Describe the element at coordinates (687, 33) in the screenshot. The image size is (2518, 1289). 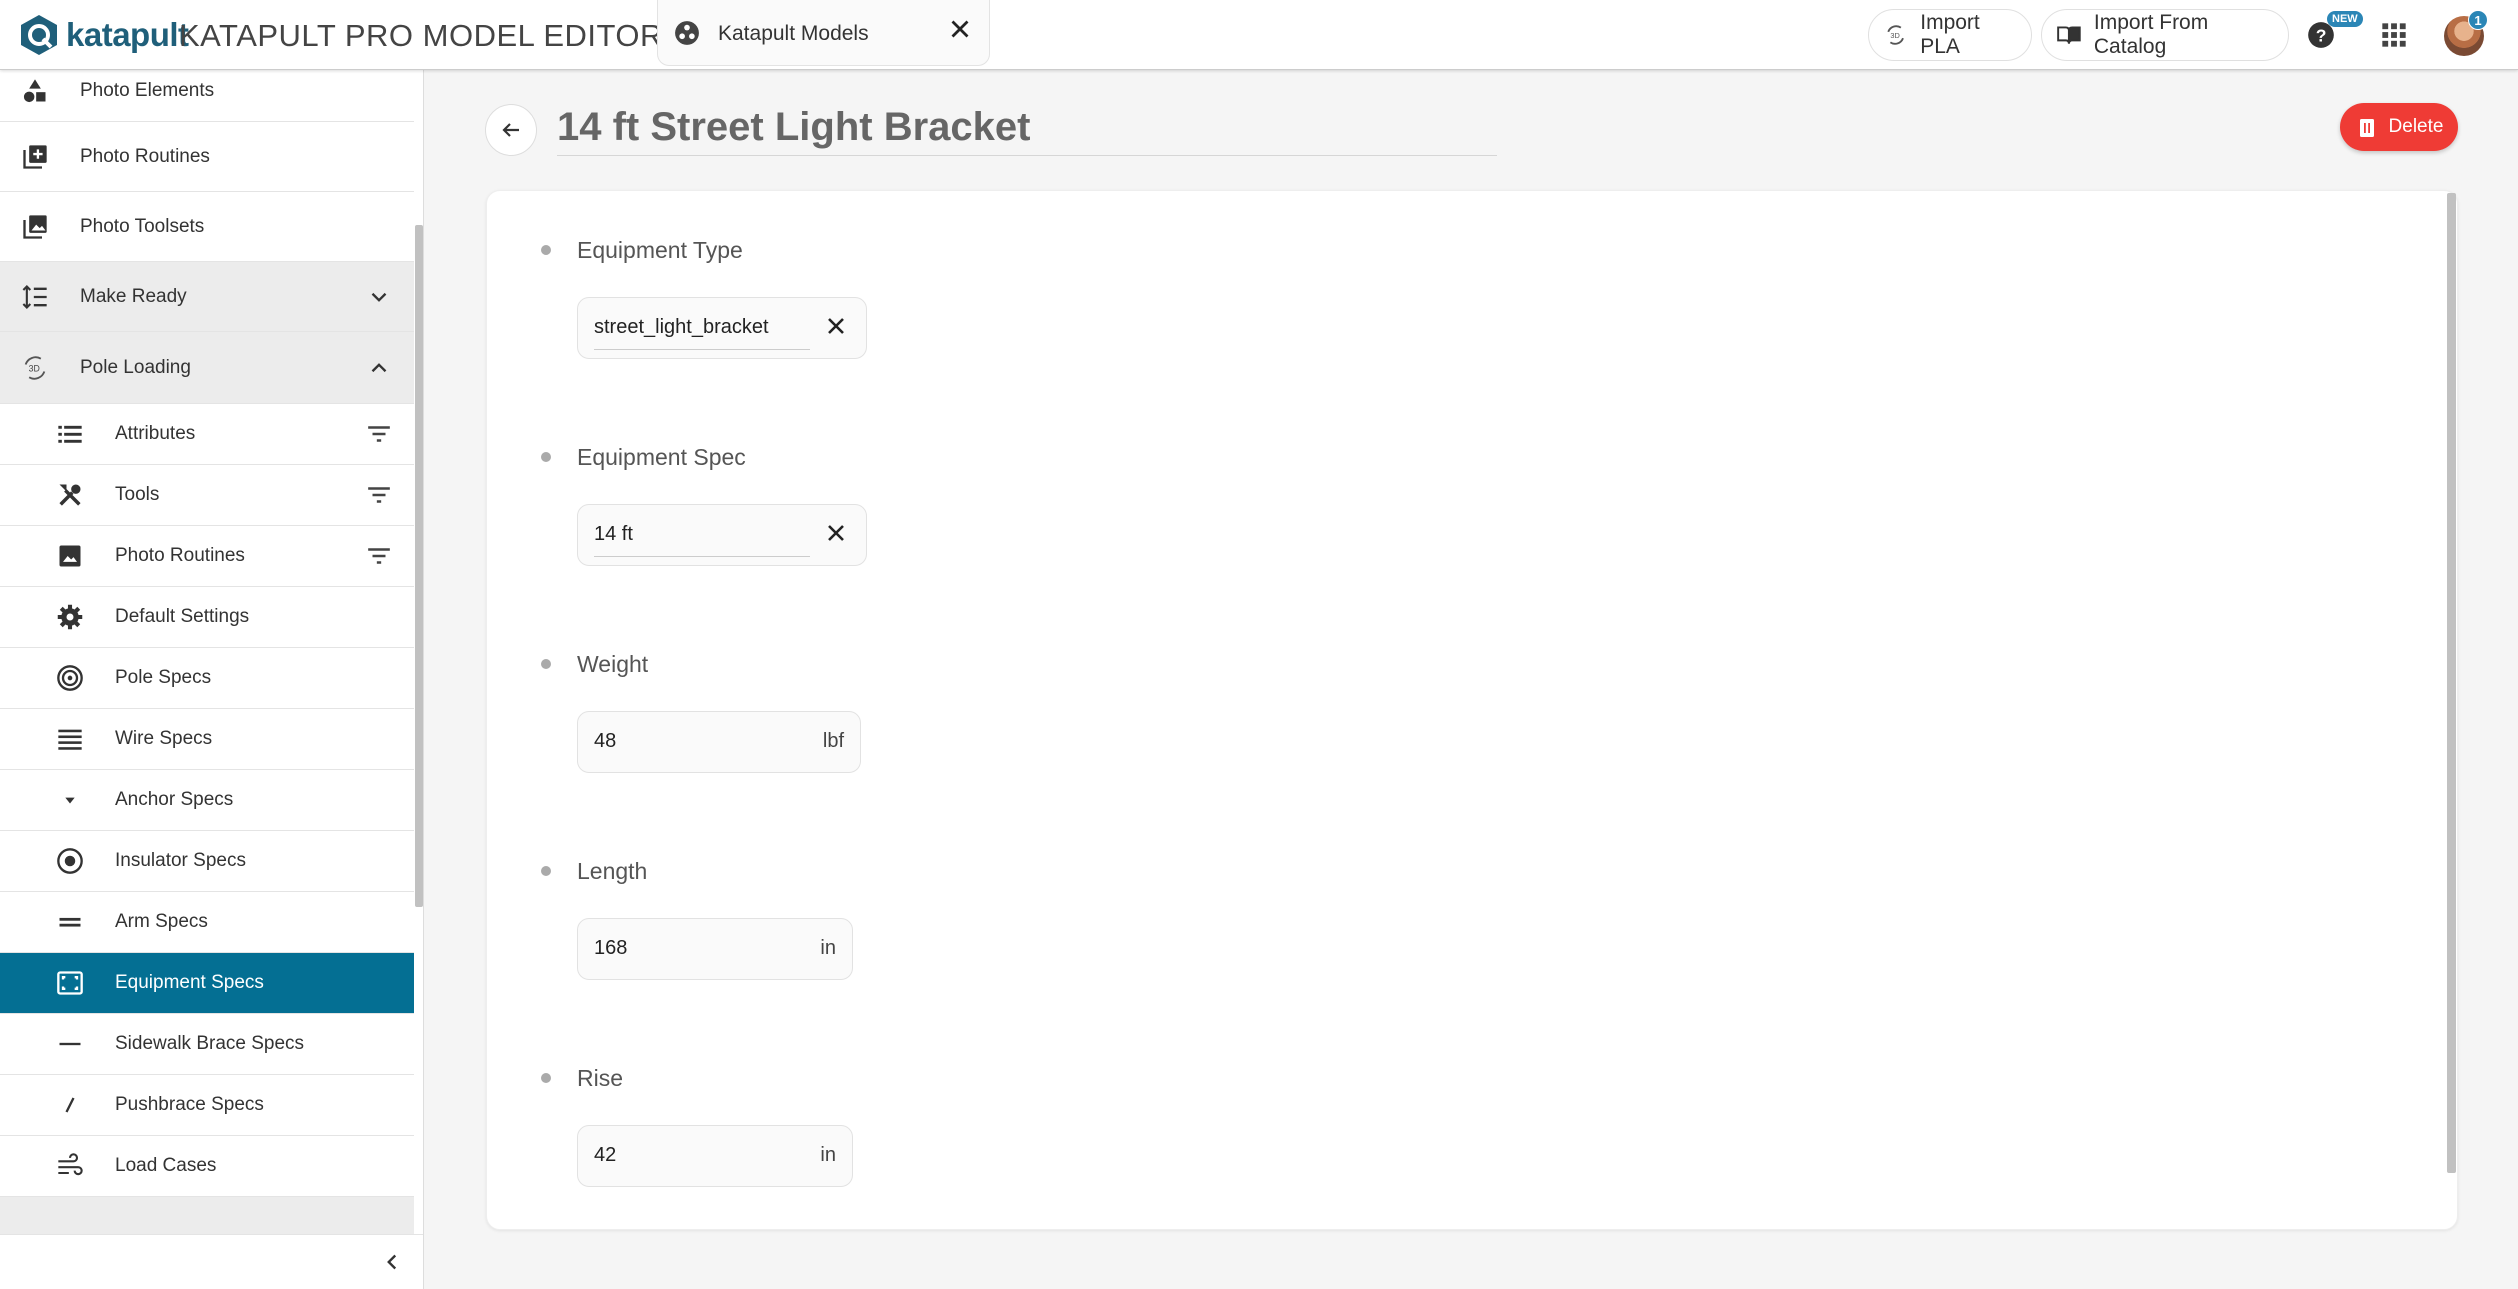
I see `models-icon` at that location.